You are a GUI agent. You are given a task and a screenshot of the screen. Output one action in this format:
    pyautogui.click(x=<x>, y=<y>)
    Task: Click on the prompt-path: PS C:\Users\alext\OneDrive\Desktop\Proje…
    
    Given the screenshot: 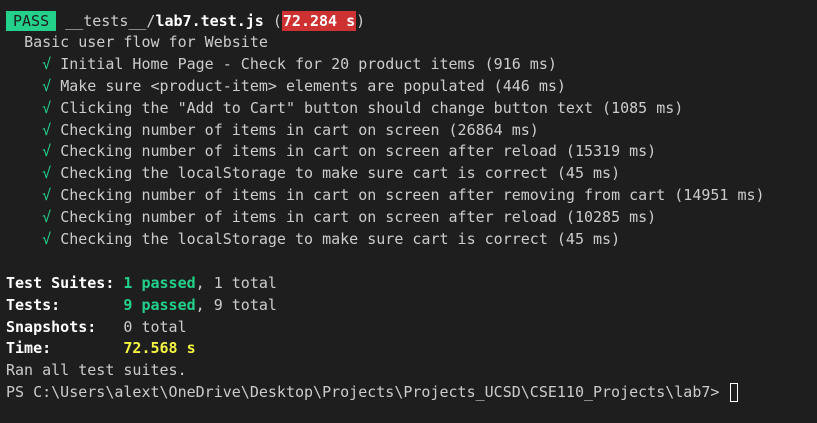 What is the action you would take?
    pyautogui.click(x=367, y=392)
    